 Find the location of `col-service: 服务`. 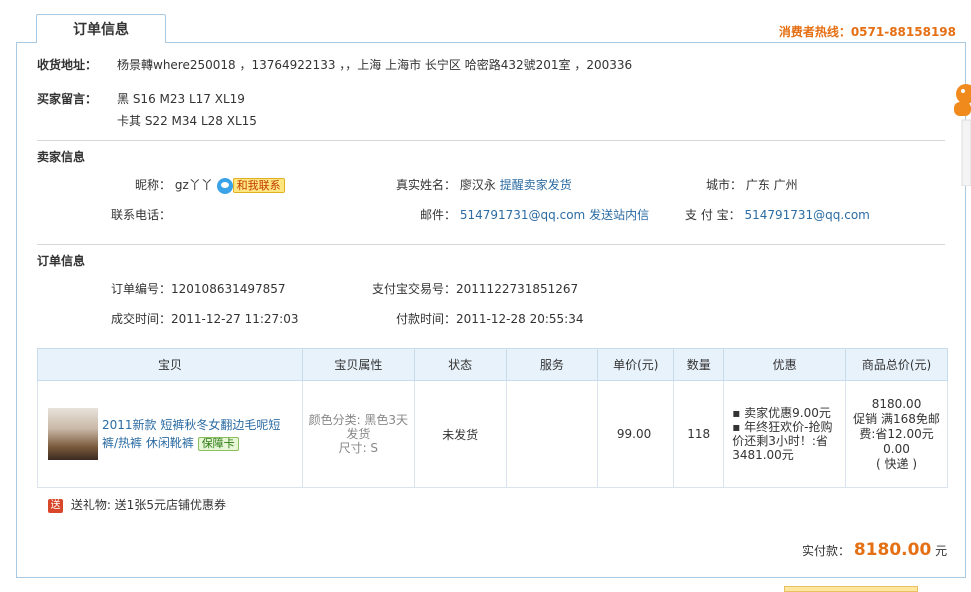

col-service: 服务 is located at coordinates (552, 364).